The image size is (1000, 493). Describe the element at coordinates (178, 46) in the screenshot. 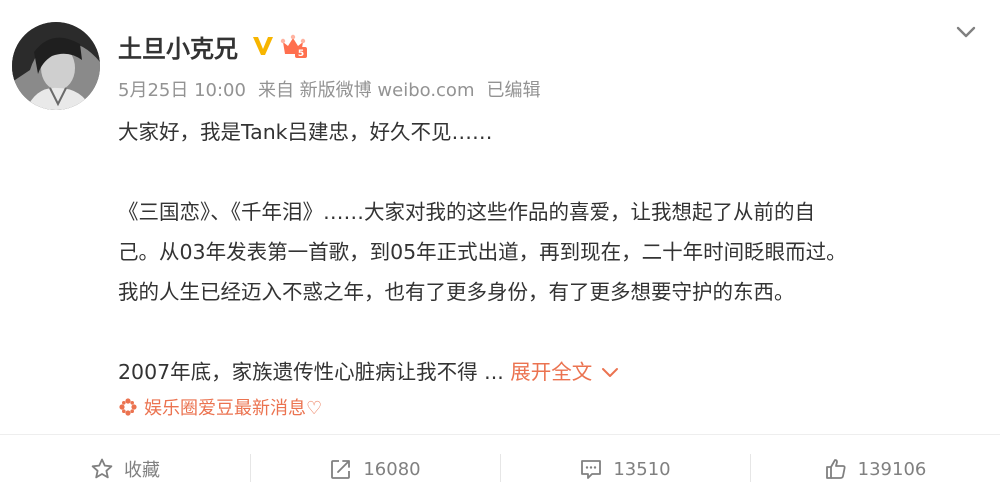

I see `username: 土旦小克兄` at that location.